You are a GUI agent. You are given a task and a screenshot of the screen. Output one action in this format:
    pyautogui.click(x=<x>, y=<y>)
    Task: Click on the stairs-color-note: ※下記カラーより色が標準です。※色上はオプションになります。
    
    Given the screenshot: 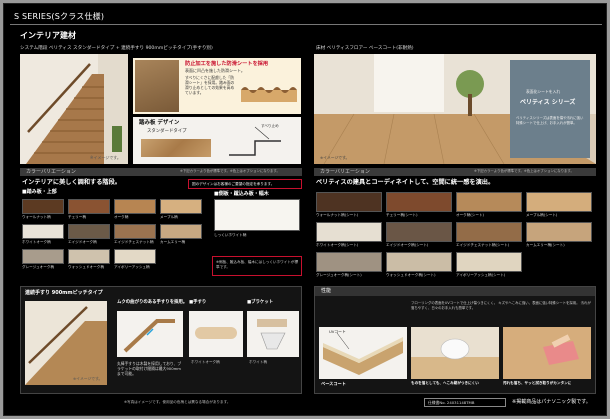 What is the action you would take?
    pyautogui.click(x=230, y=171)
    